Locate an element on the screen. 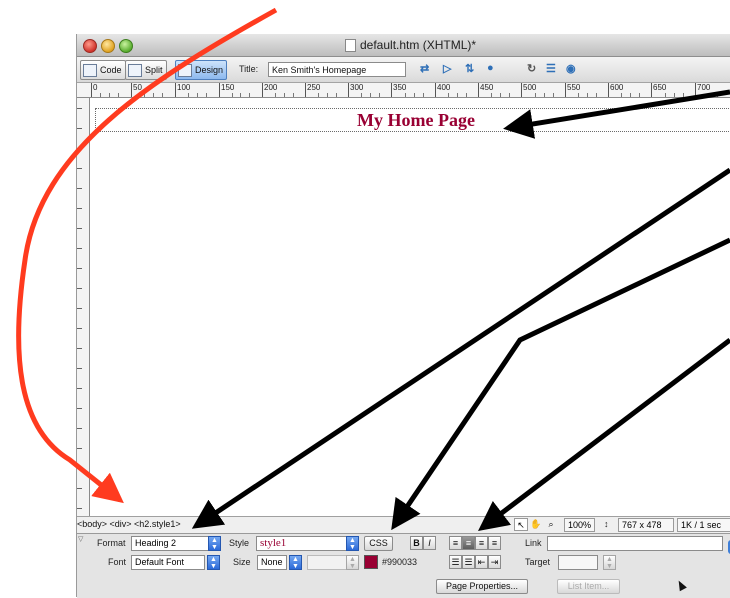 This screenshot has height=598, width=730. font-label: Font is located at coordinates (117, 562).